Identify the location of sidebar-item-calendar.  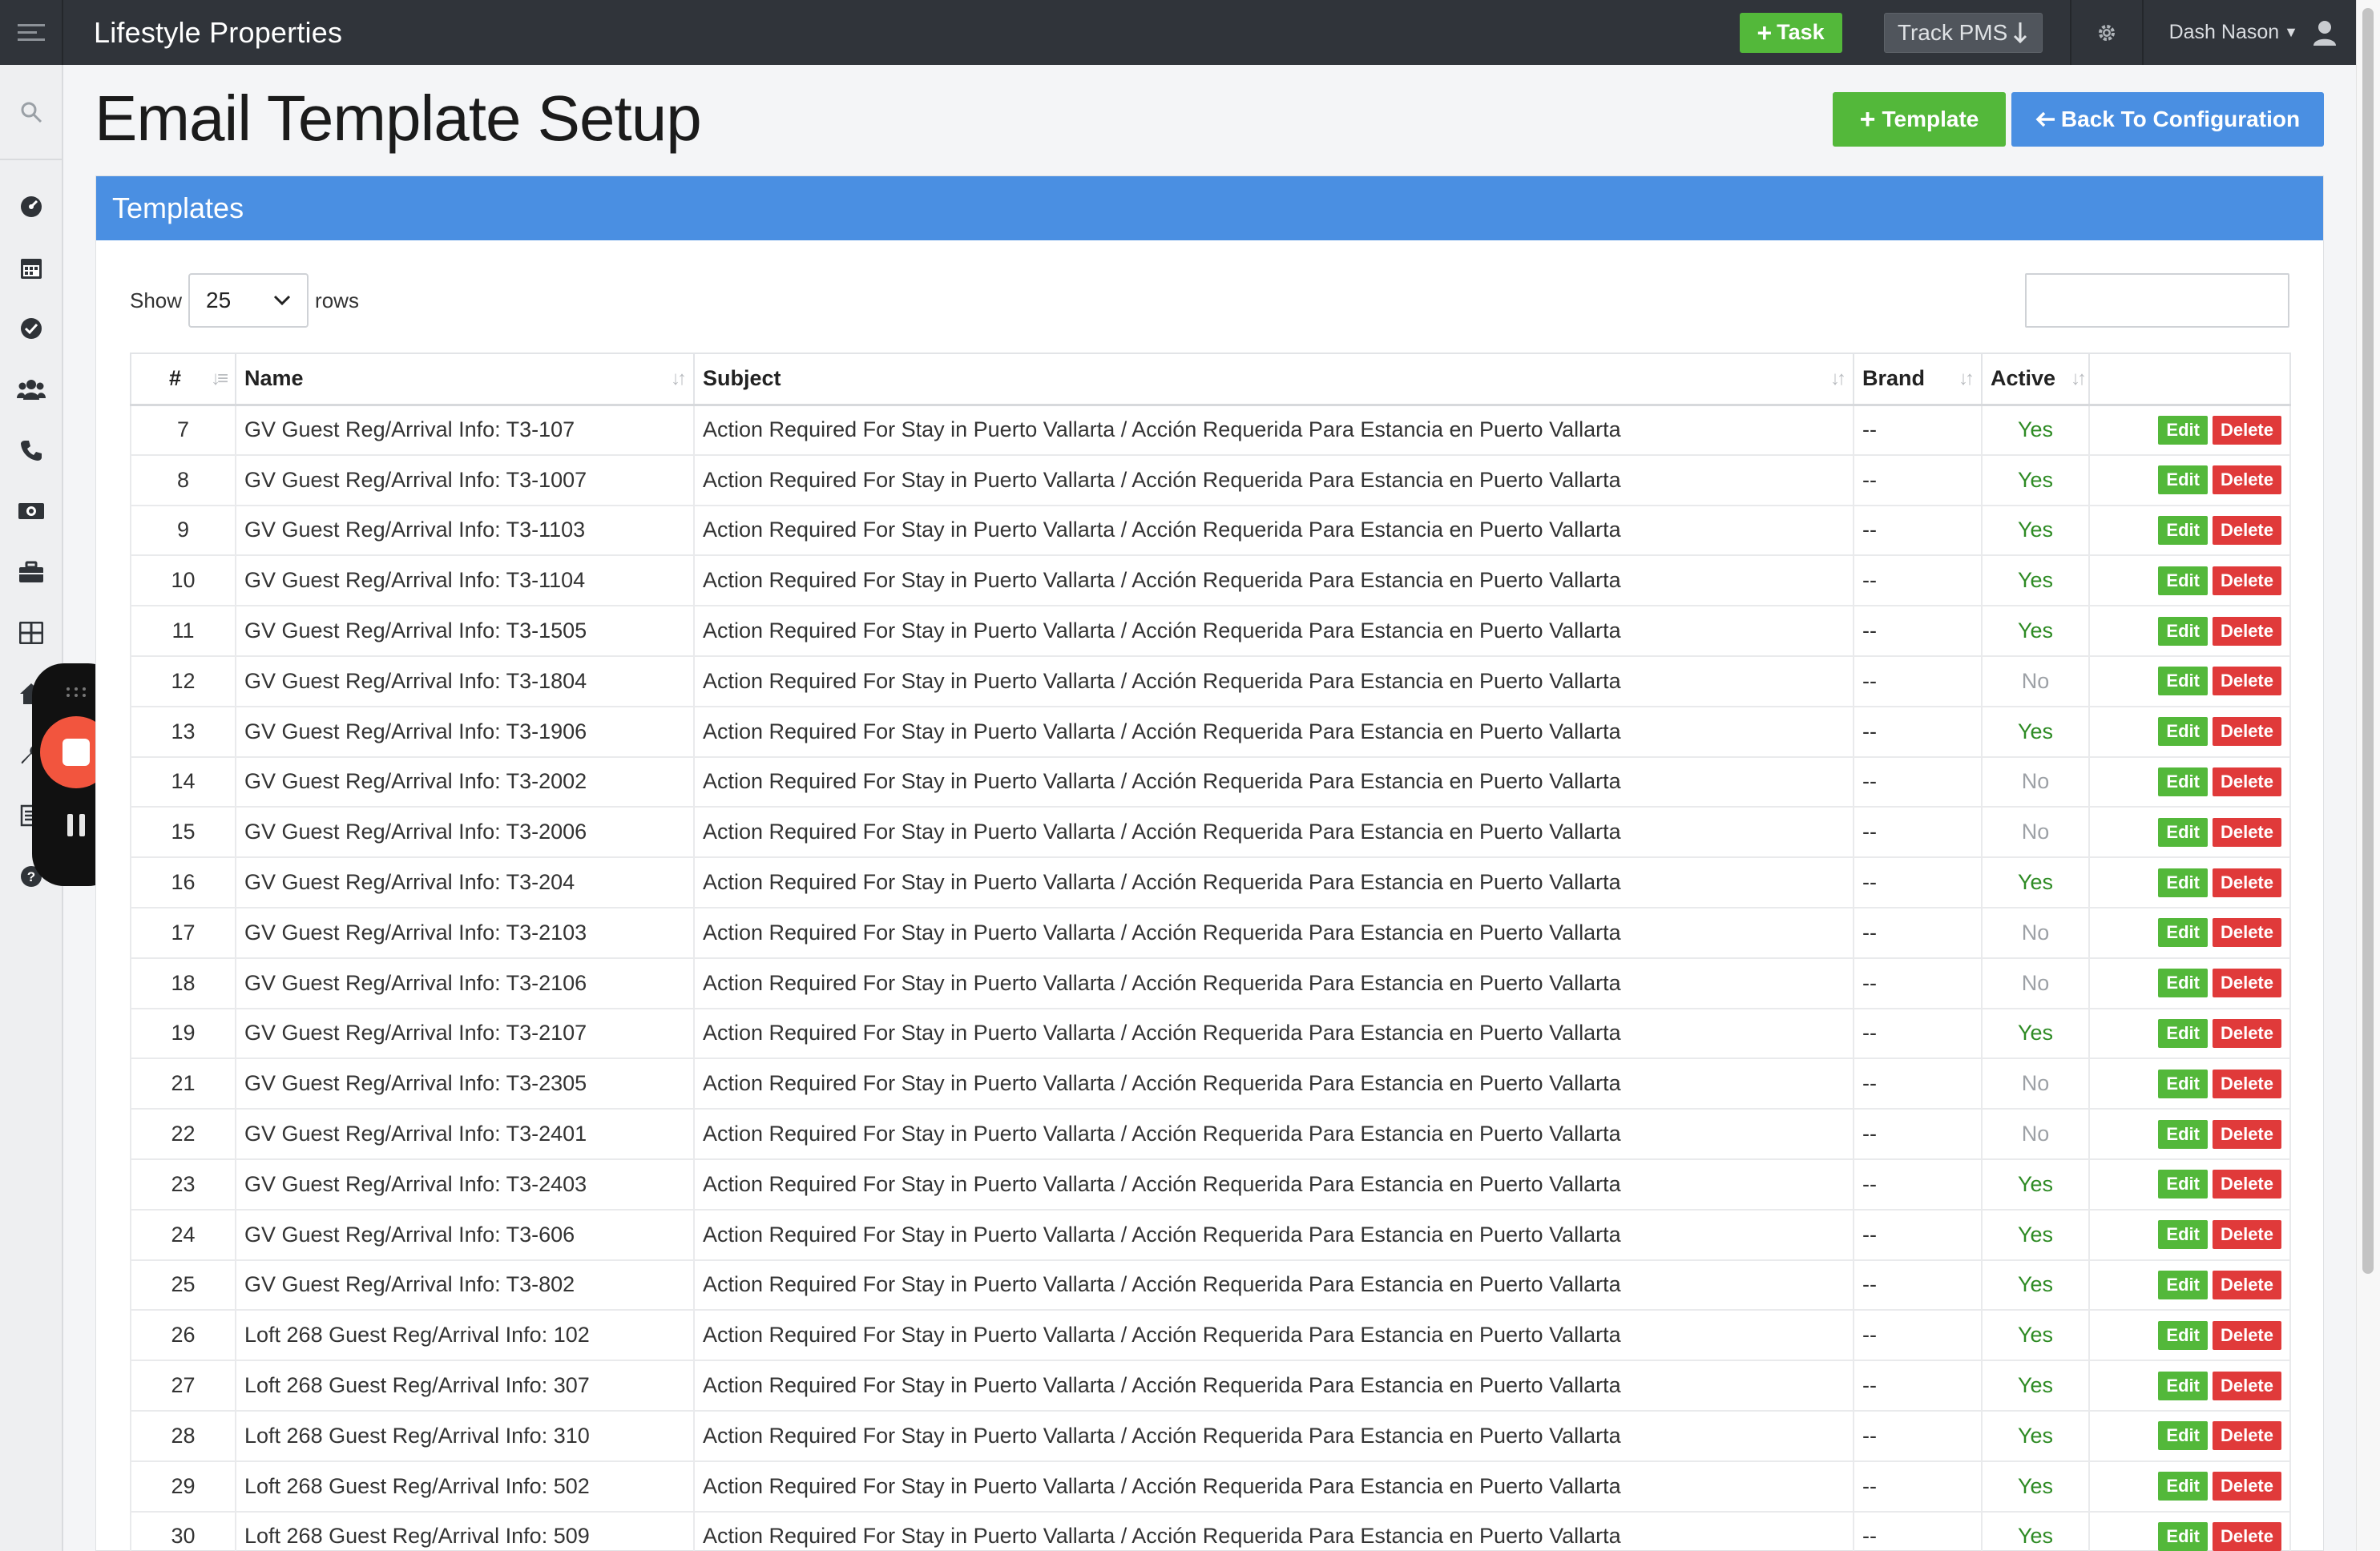
(32, 267).